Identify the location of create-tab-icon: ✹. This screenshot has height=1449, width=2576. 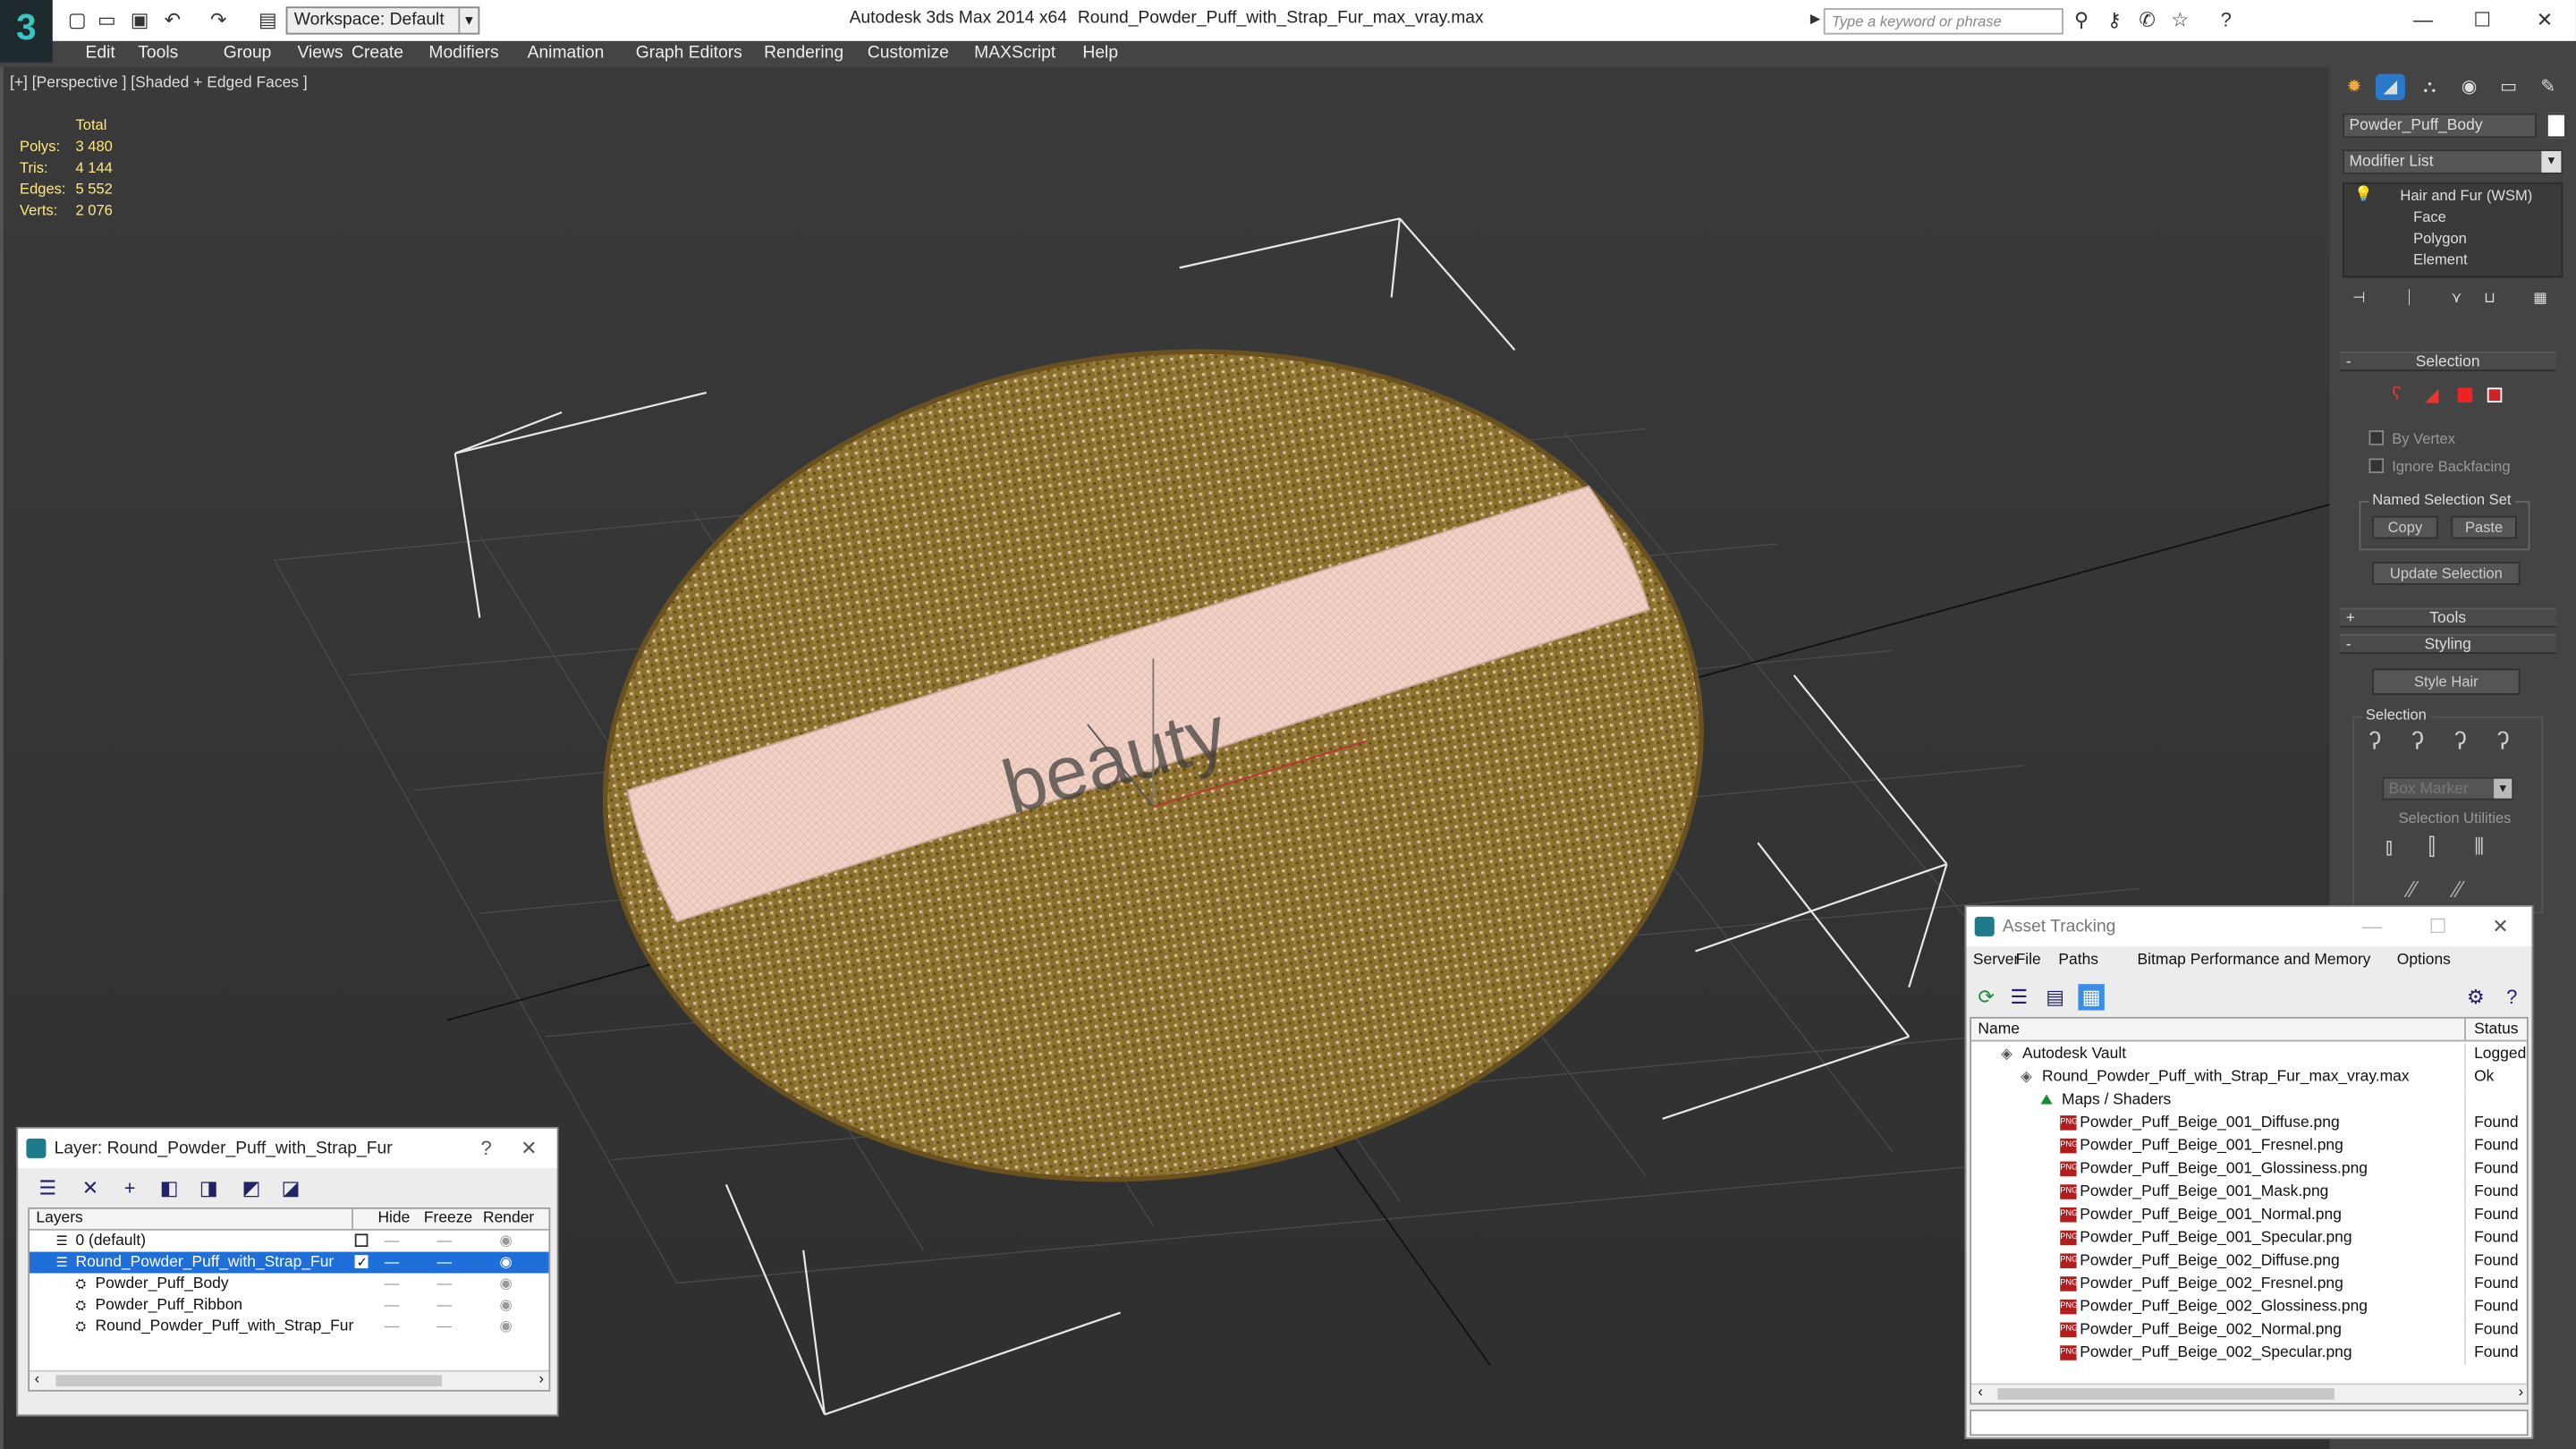
(2353, 87).